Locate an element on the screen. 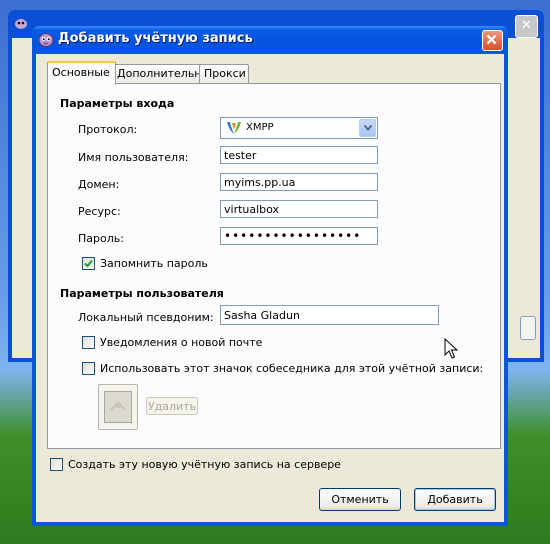  chevron-down-icon is located at coordinates (367, 128).